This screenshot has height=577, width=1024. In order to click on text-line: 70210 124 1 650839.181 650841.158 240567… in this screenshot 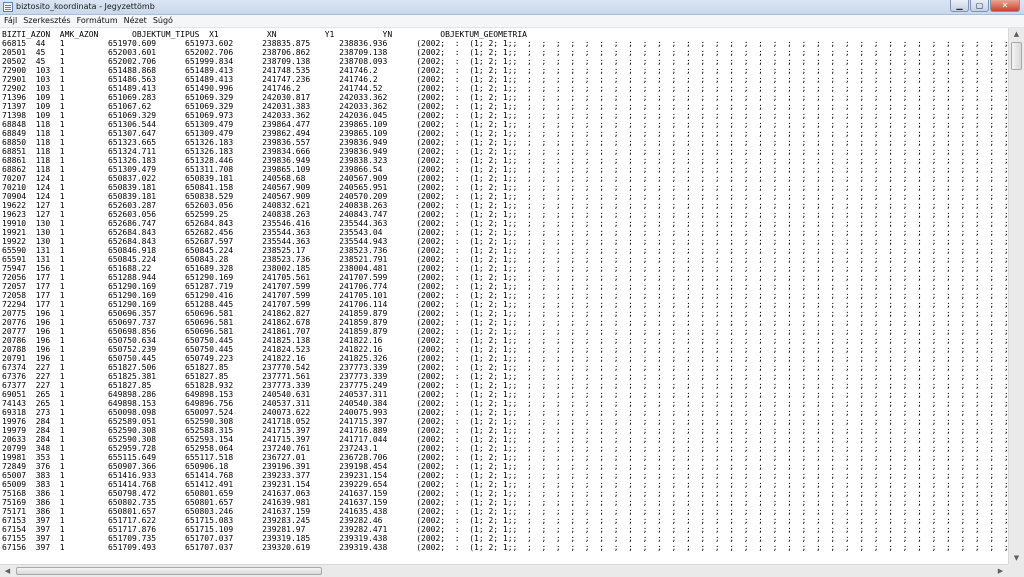, I will do `click(505, 187)`.